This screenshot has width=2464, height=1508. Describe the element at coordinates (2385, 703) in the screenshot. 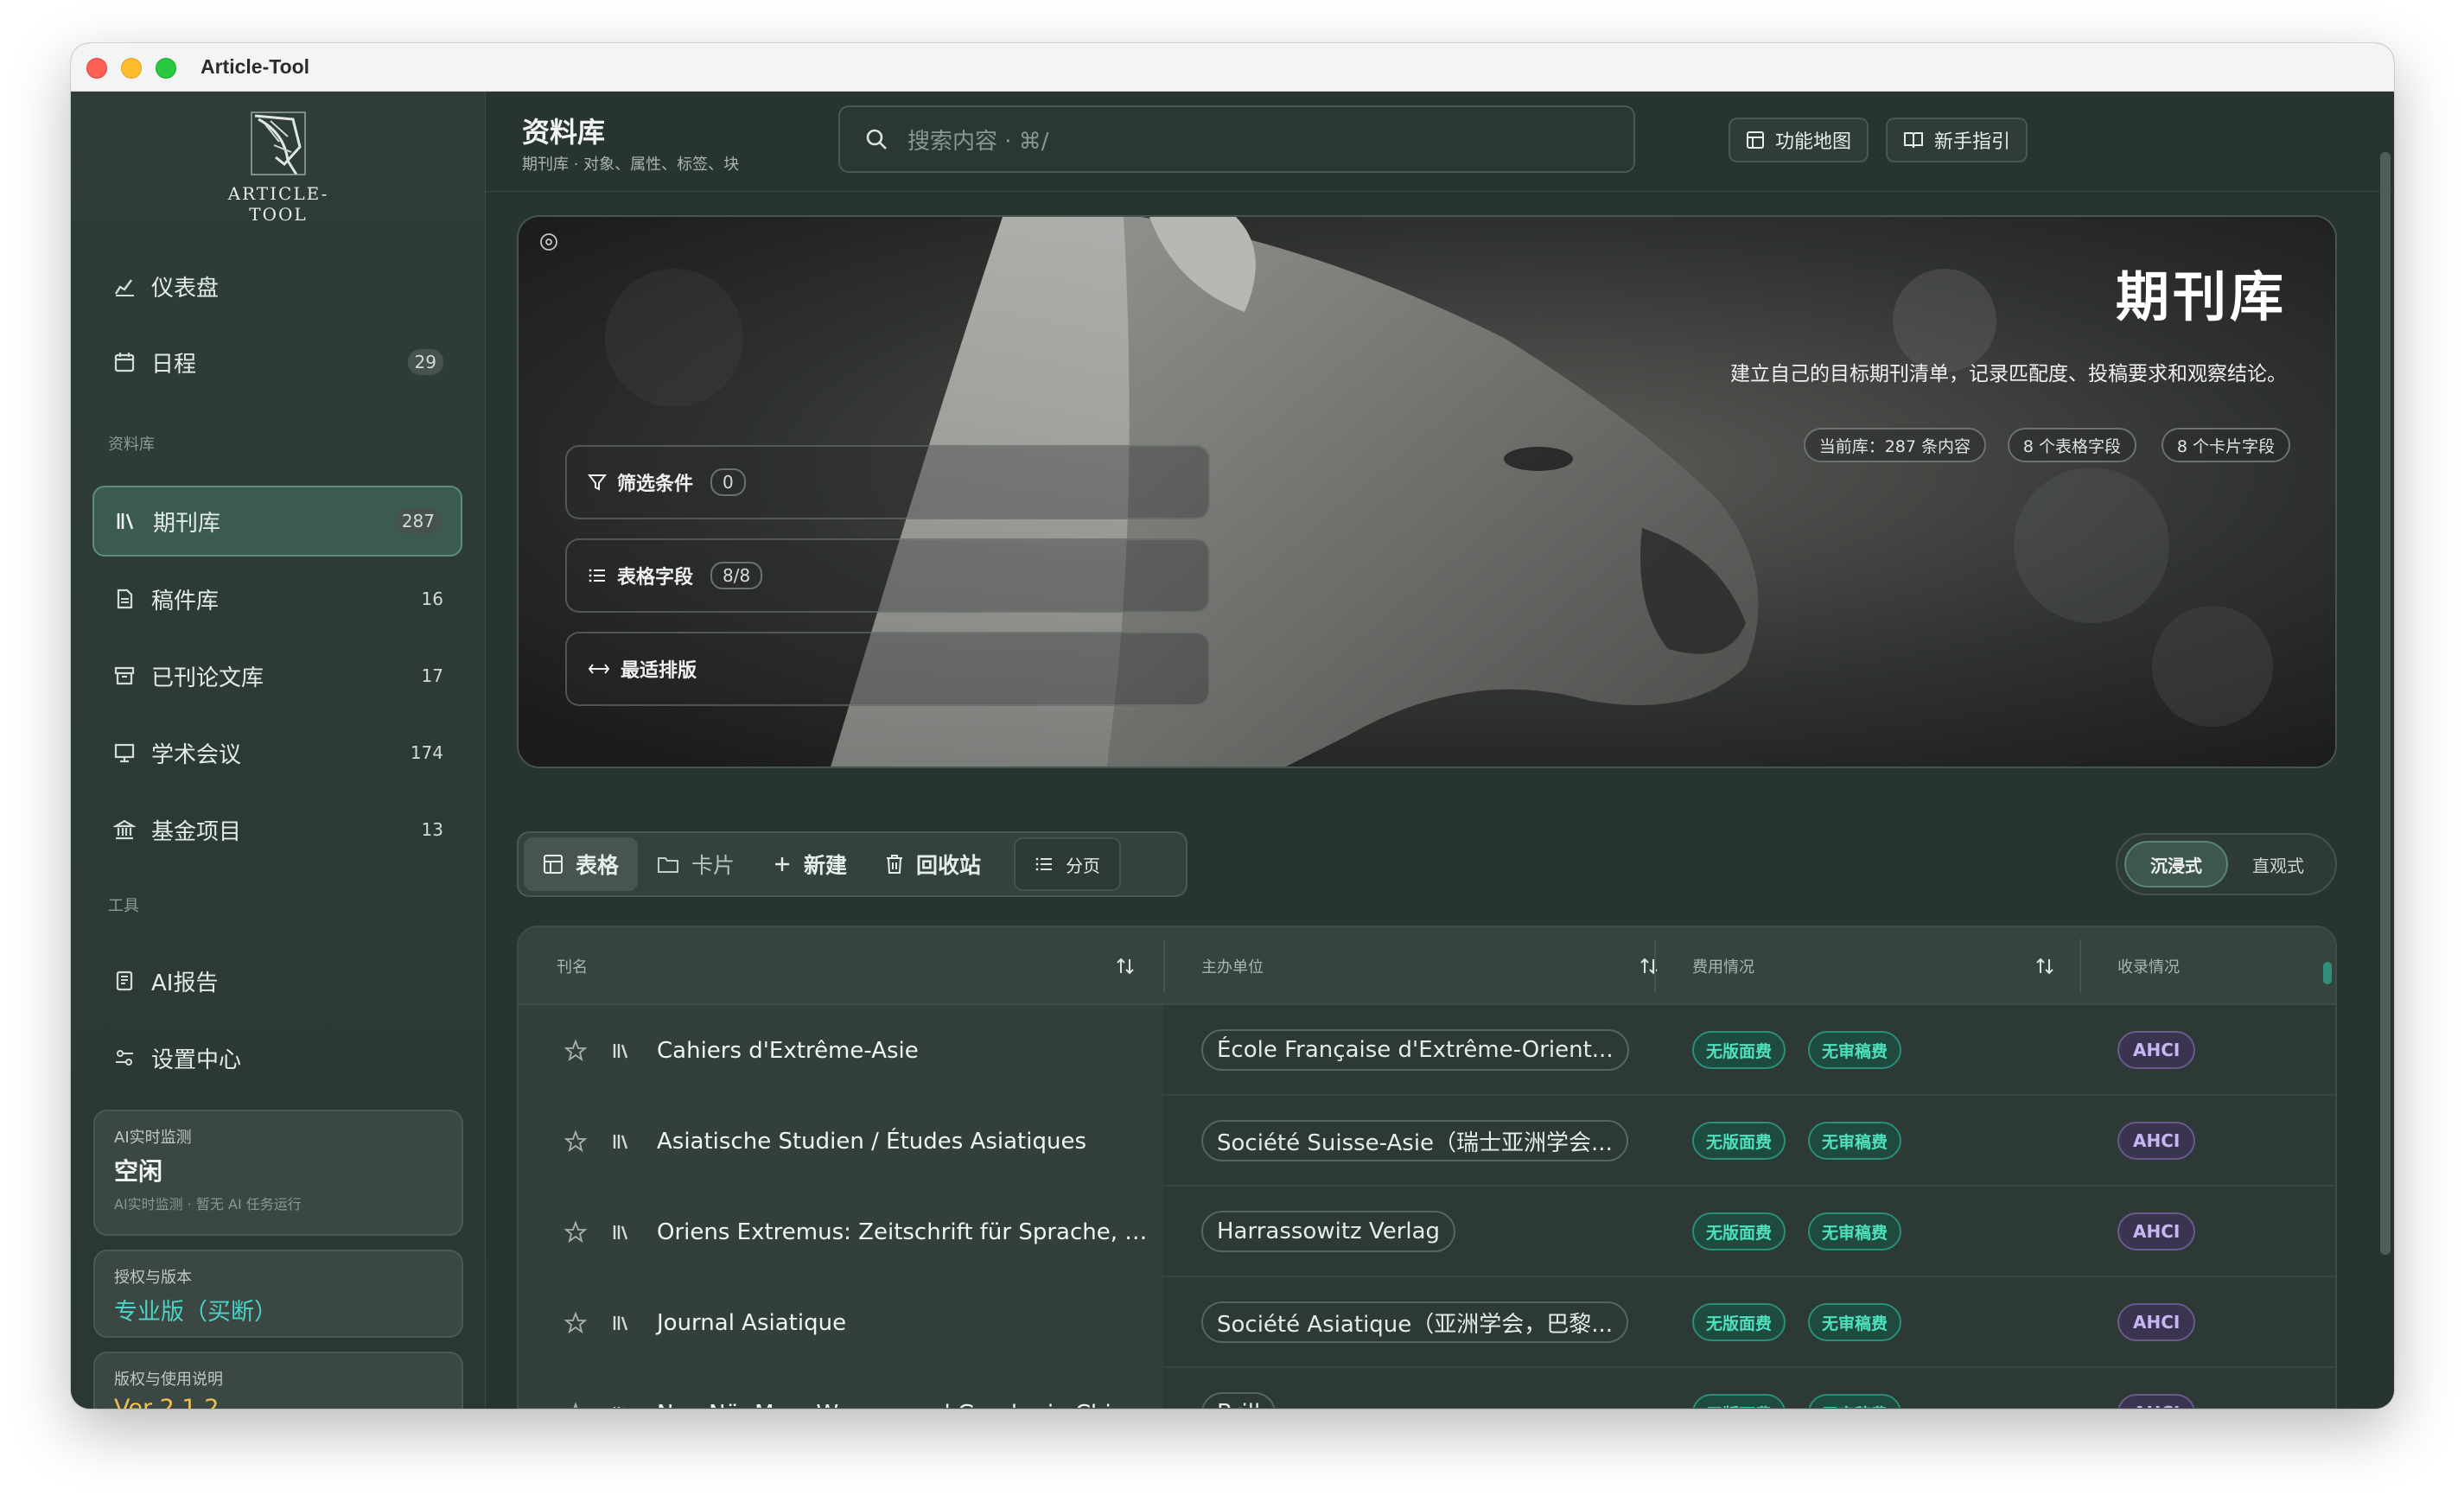

I see `main-scrollbar` at that location.